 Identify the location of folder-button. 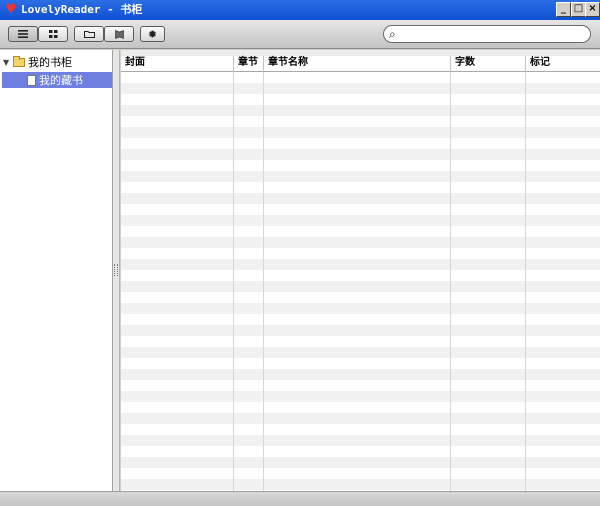
(89, 34).